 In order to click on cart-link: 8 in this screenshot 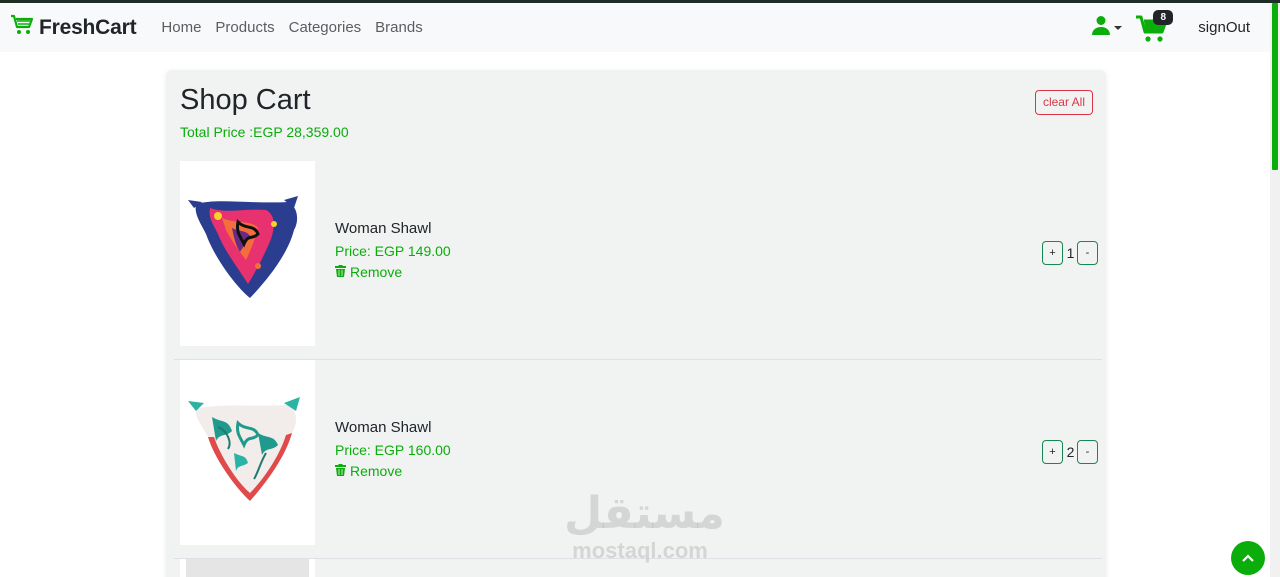, I will do `click(1155, 26)`.